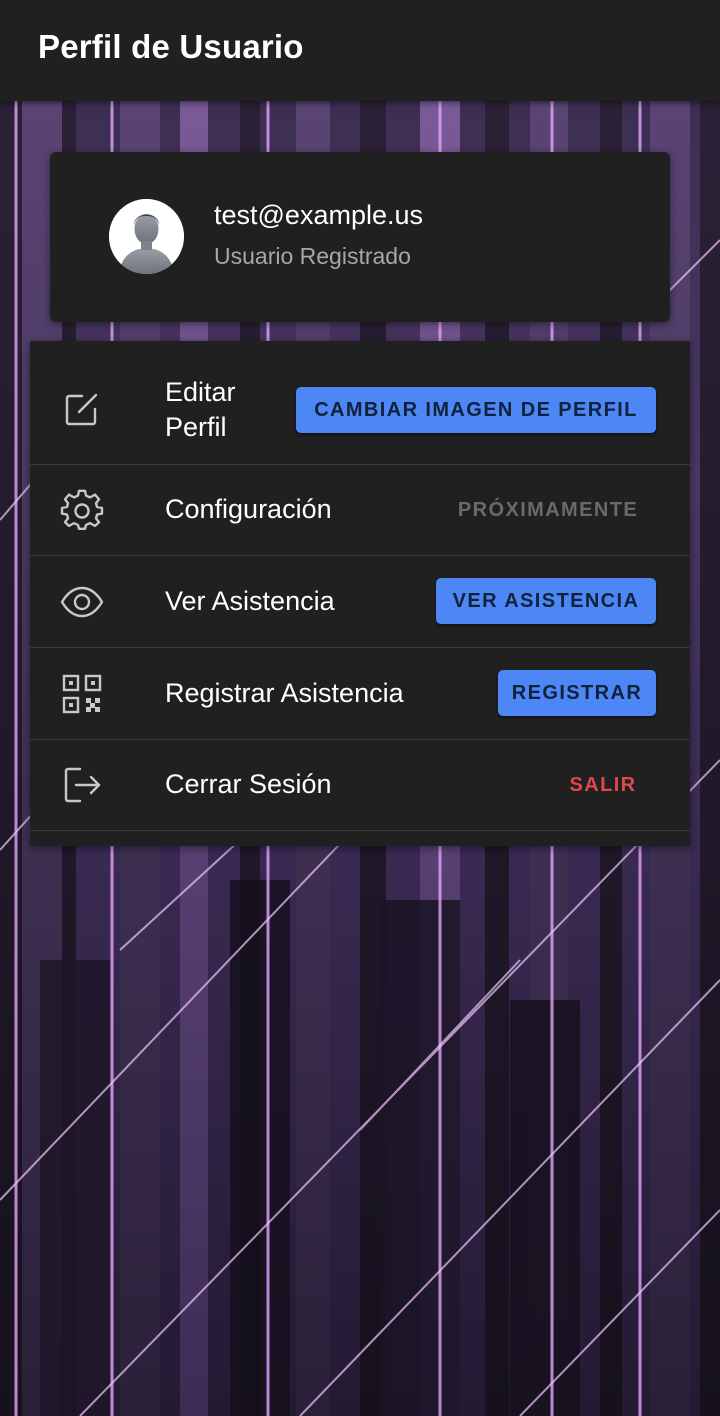 This screenshot has width=720, height=1416. What do you see at coordinates (171, 46) in the screenshot?
I see `page-title: Perfil de Usuario` at bounding box center [171, 46].